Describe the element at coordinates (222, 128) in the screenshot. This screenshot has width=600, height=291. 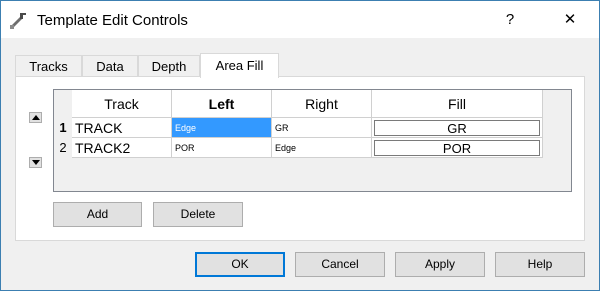
I see `table-cell-left: Edge` at that location.